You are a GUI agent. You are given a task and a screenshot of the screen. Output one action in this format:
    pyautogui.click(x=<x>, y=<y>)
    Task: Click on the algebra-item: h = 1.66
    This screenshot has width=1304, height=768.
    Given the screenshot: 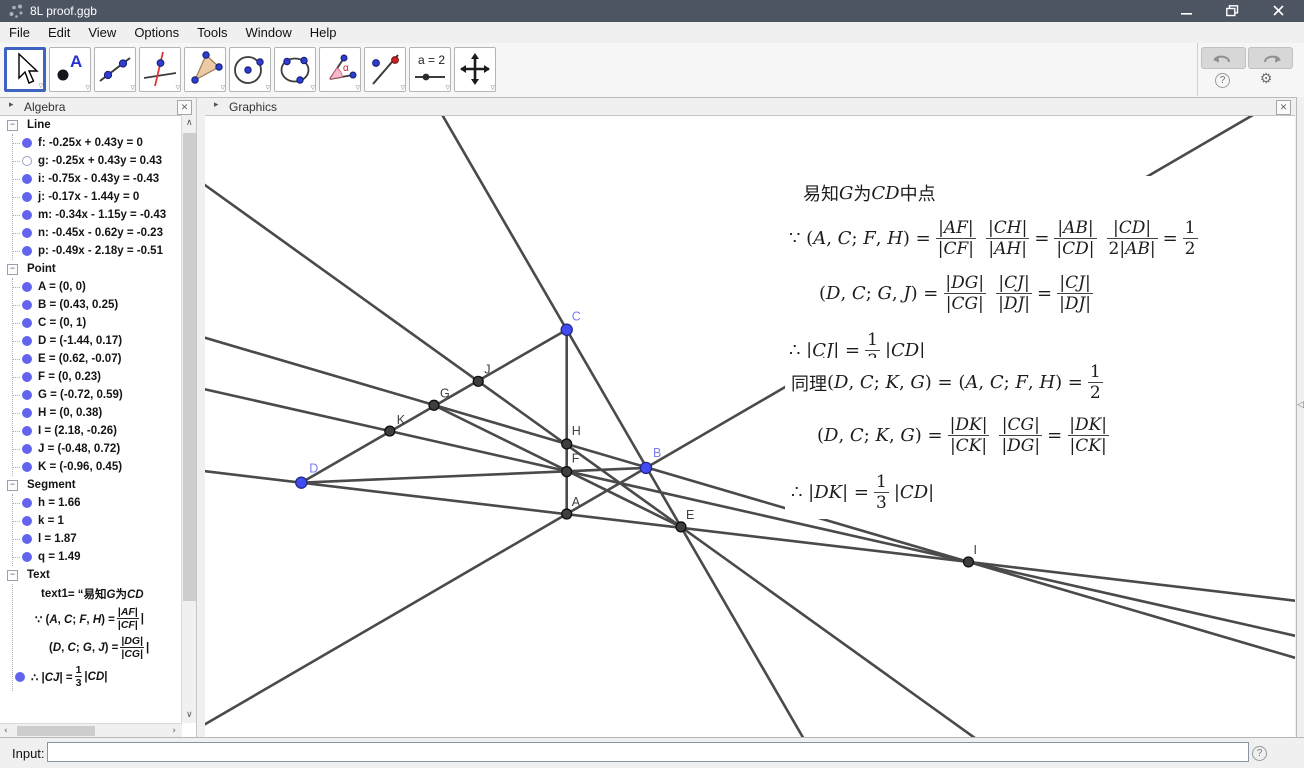 What is the action you would take?
    pyautogui.click(x=97, y=503)
    